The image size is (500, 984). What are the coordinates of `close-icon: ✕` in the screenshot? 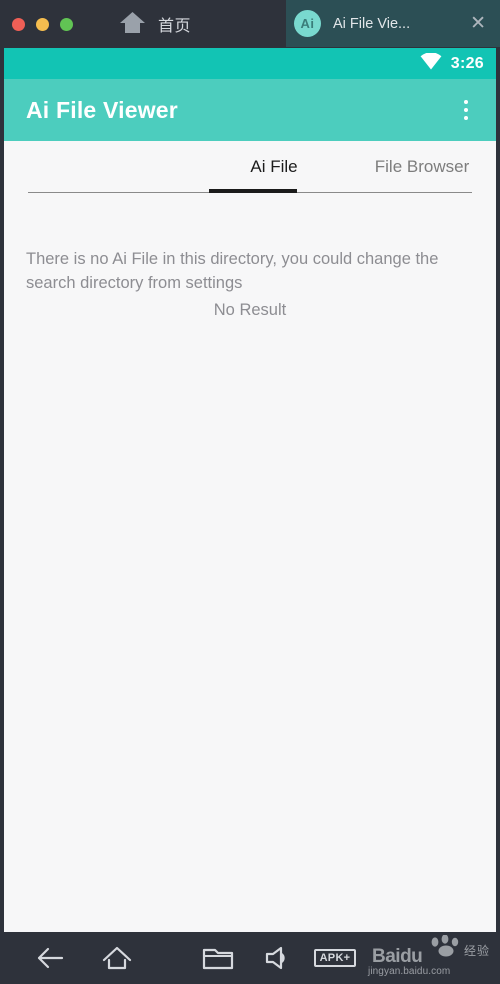 It's located at (478, 23).